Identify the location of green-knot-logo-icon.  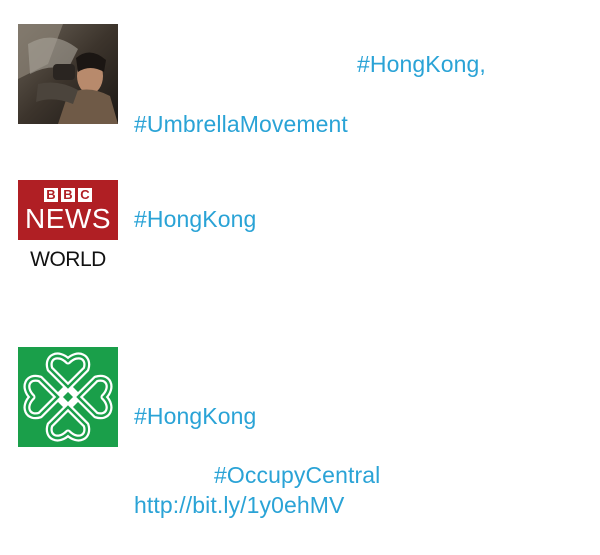
(68, 397).